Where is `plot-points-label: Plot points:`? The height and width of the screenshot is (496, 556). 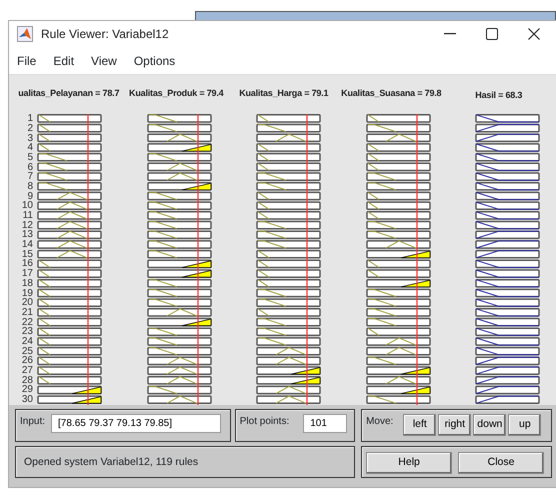
plot-points-label: Plot points: is located at coordinates (265, 422).